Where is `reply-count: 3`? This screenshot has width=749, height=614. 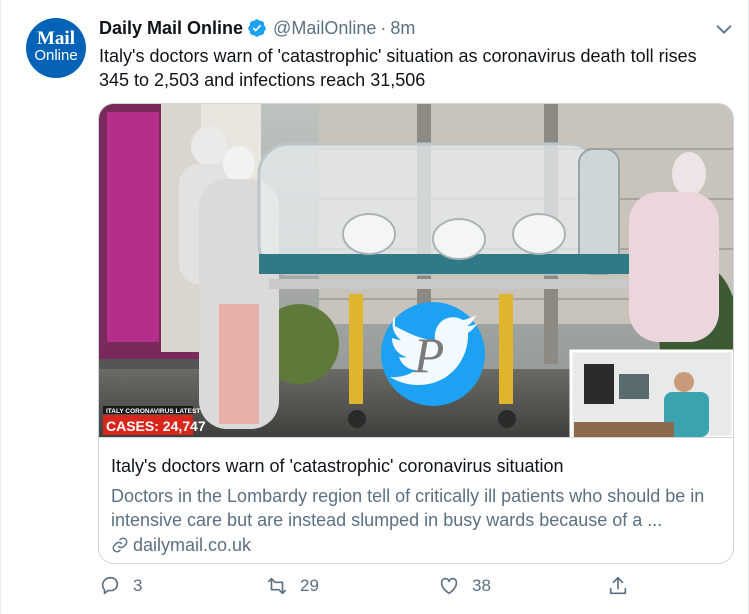 reply-count: 3 is located at coordinates (138, 585).